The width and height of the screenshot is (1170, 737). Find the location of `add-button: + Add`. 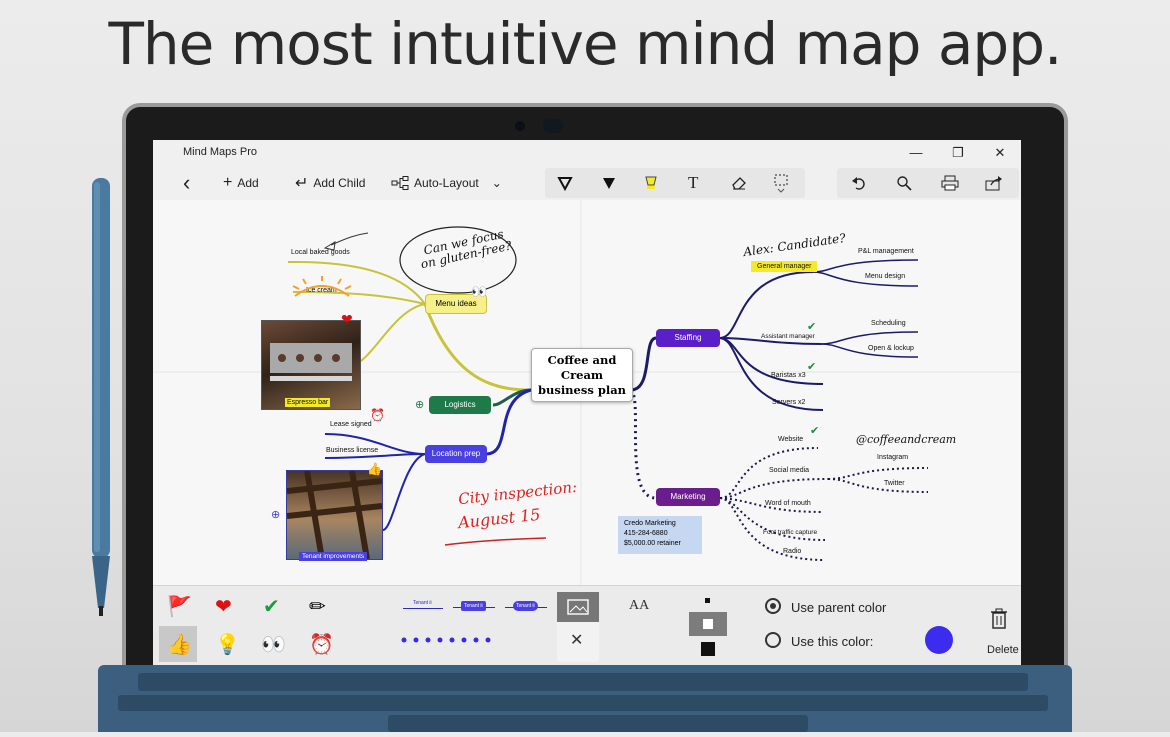

add-button: + Add is located at coordinates (241, 183).